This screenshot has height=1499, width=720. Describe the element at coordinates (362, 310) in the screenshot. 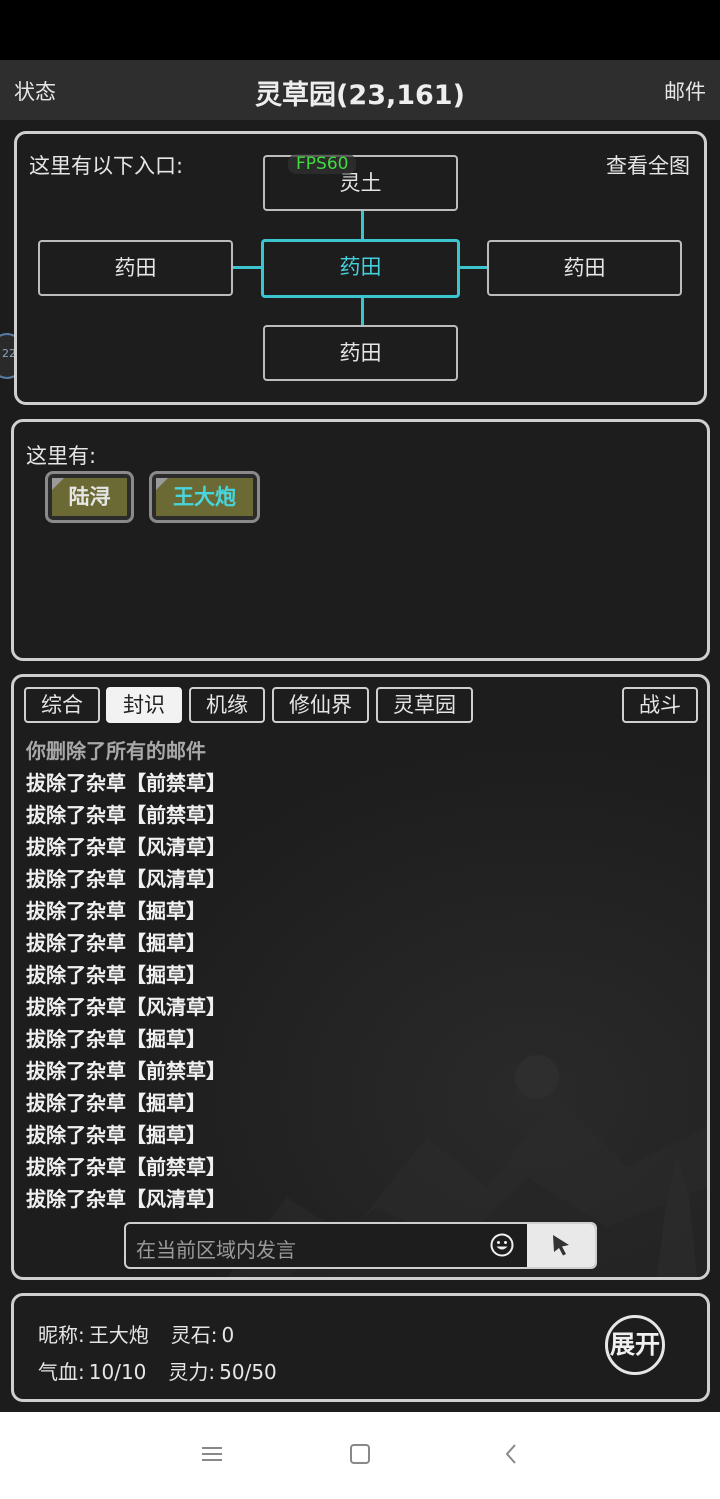

I see `connector-south` at that location.